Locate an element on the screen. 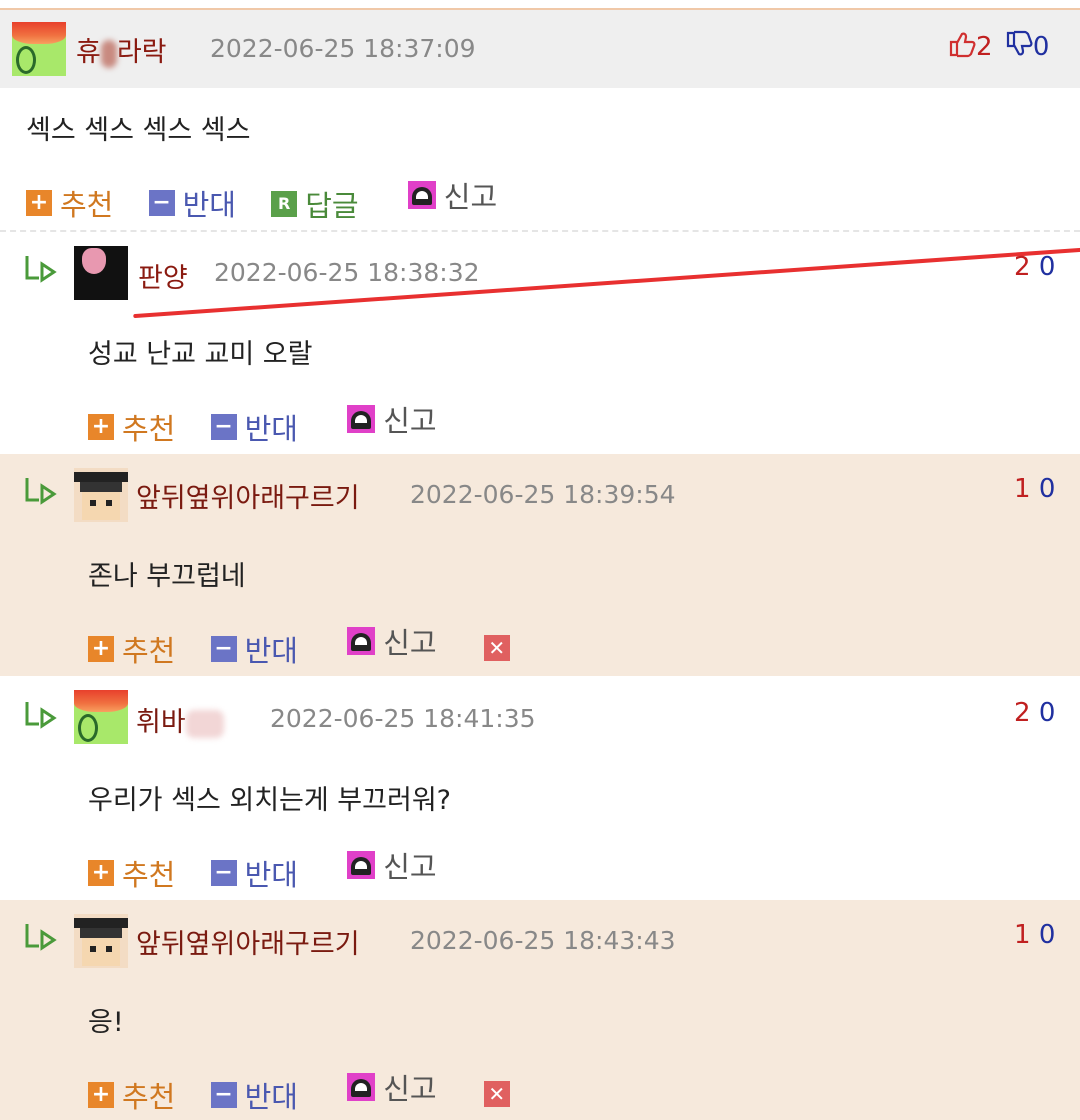 The width and height of the screenshot is (1080, 1120). comment-body: 섹스 섹스 섹스 섹스 is located at coordinates (138, 130).